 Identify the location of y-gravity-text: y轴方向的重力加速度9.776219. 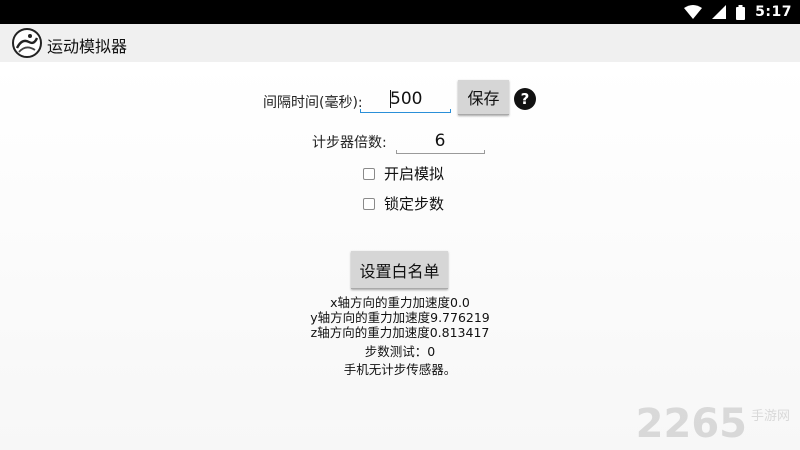
(400, 317).